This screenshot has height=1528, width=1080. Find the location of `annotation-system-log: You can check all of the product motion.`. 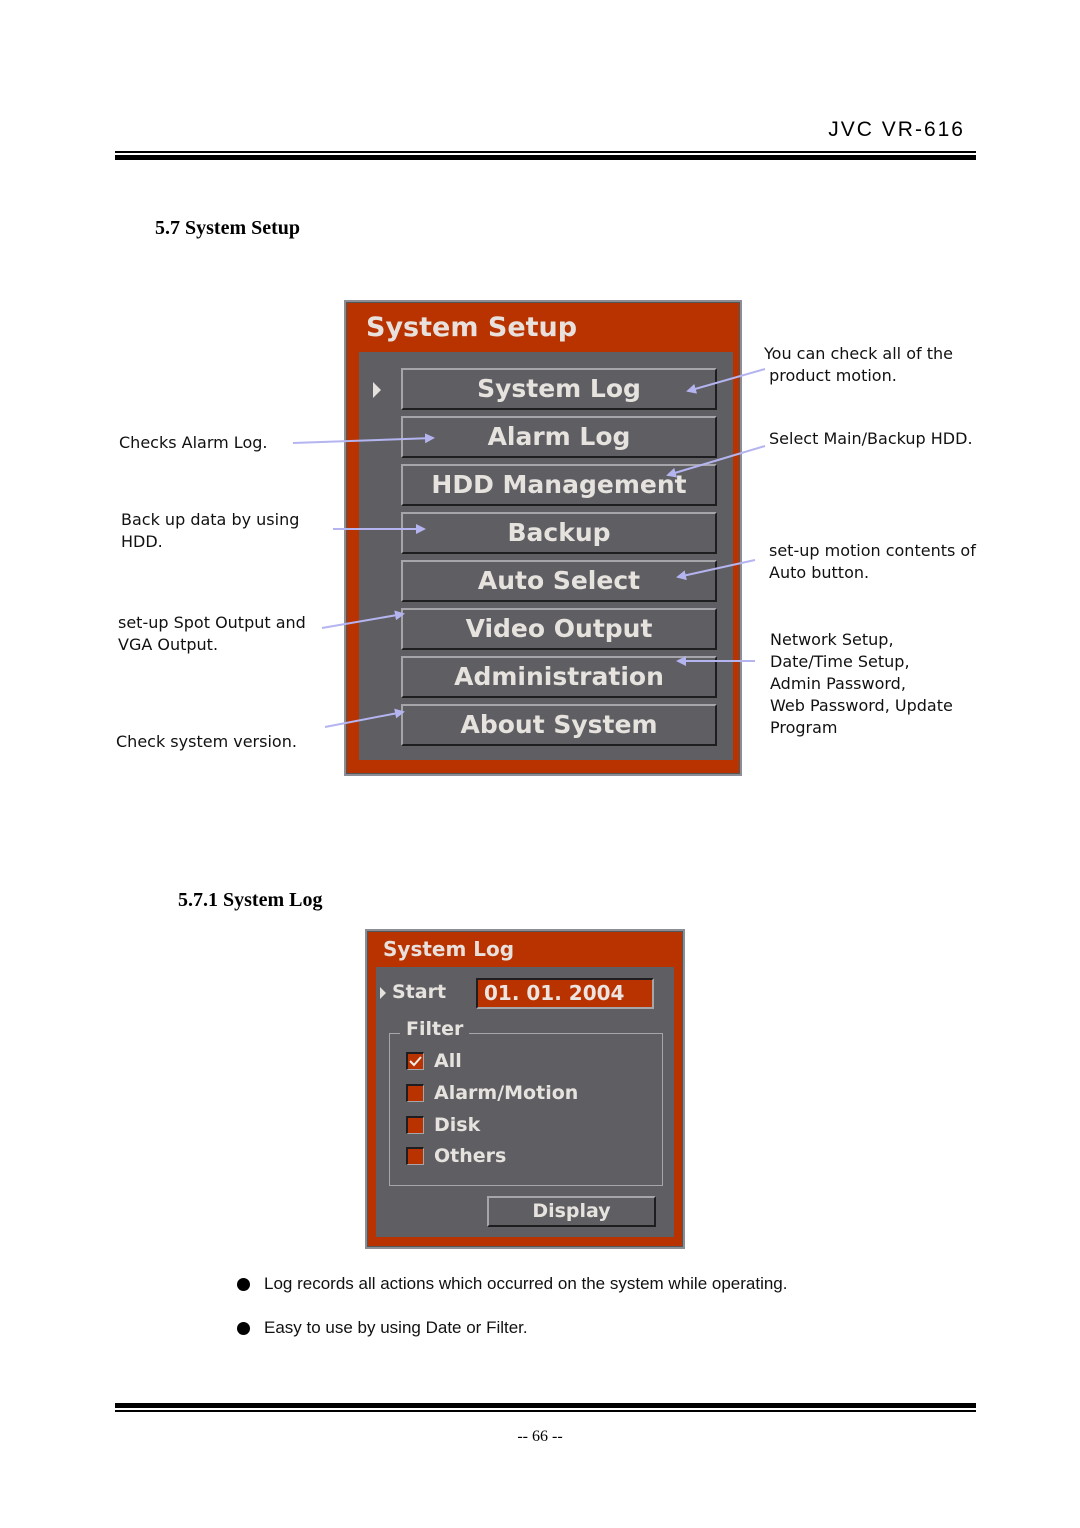

annotation-system-log: You can check all of the product motion. is located at coordinates (858, 364).